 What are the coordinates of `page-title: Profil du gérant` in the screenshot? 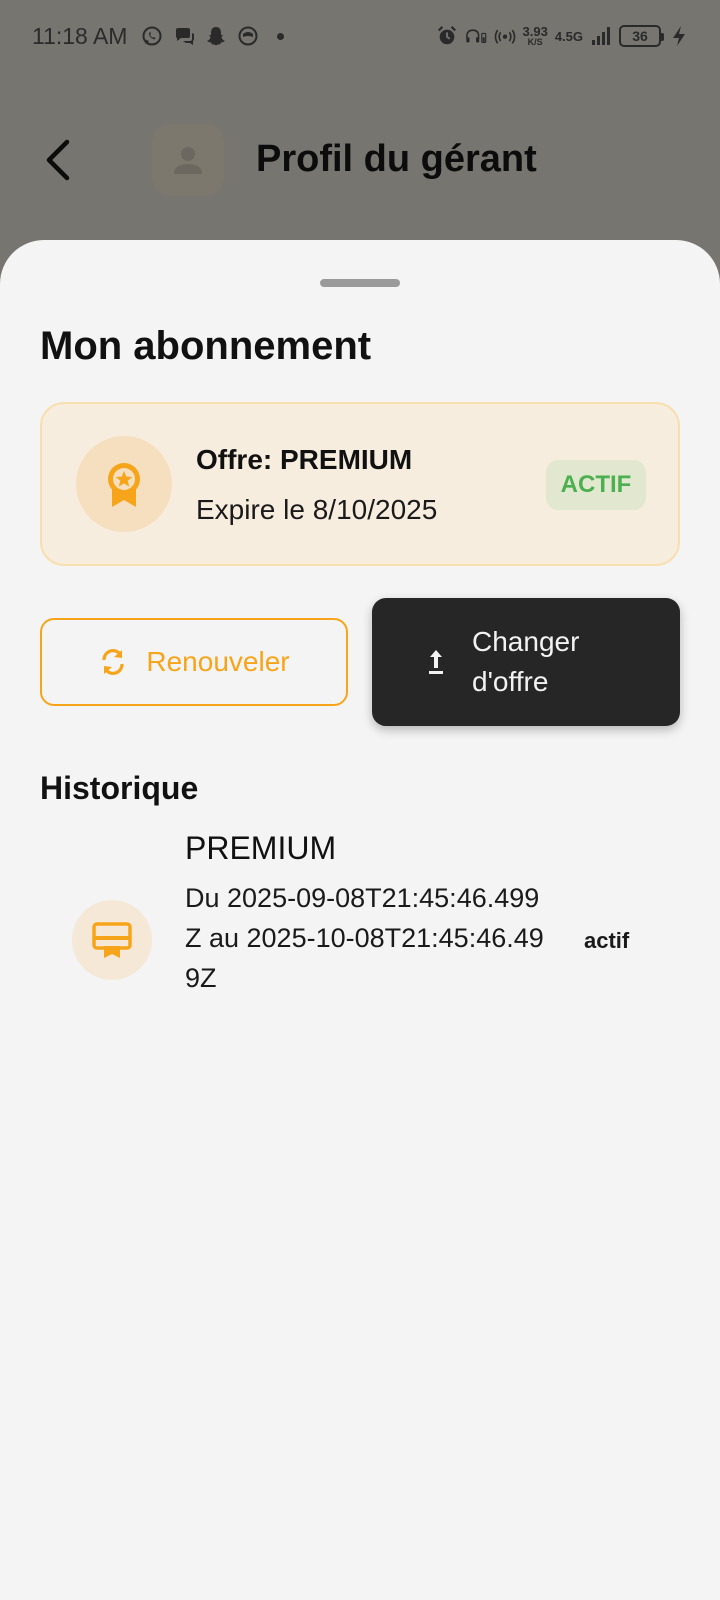 It's located at (396, 159).